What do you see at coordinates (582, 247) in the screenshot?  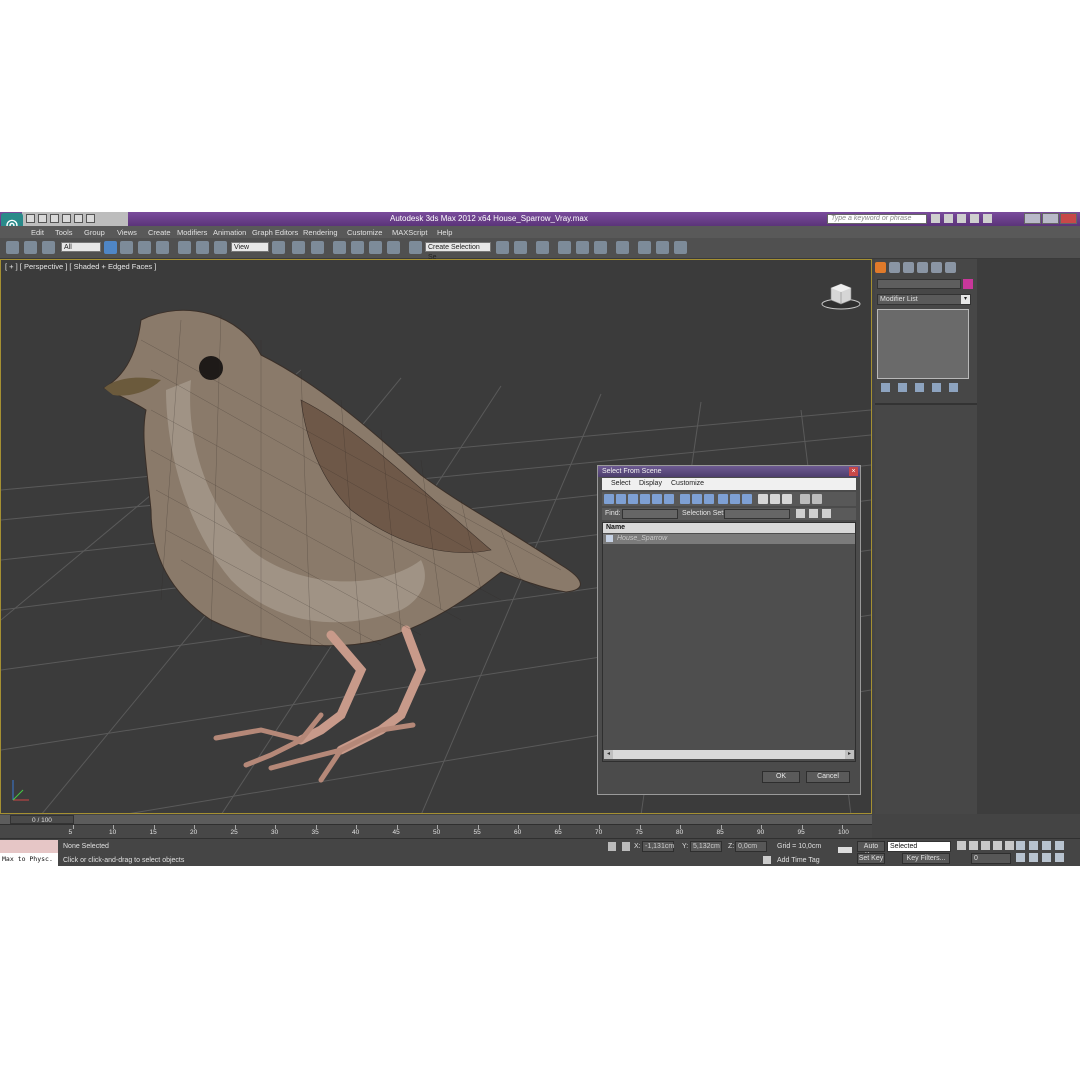 I see `curve-editor-icon` at bounding box center [582, 247].